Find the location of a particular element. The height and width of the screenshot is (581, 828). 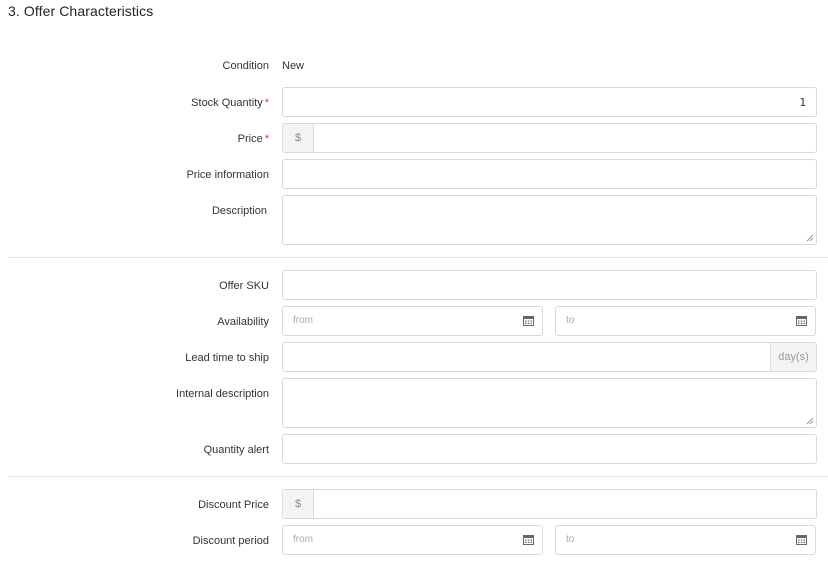

condition-label: Condition is located at coordinates (245, 66).